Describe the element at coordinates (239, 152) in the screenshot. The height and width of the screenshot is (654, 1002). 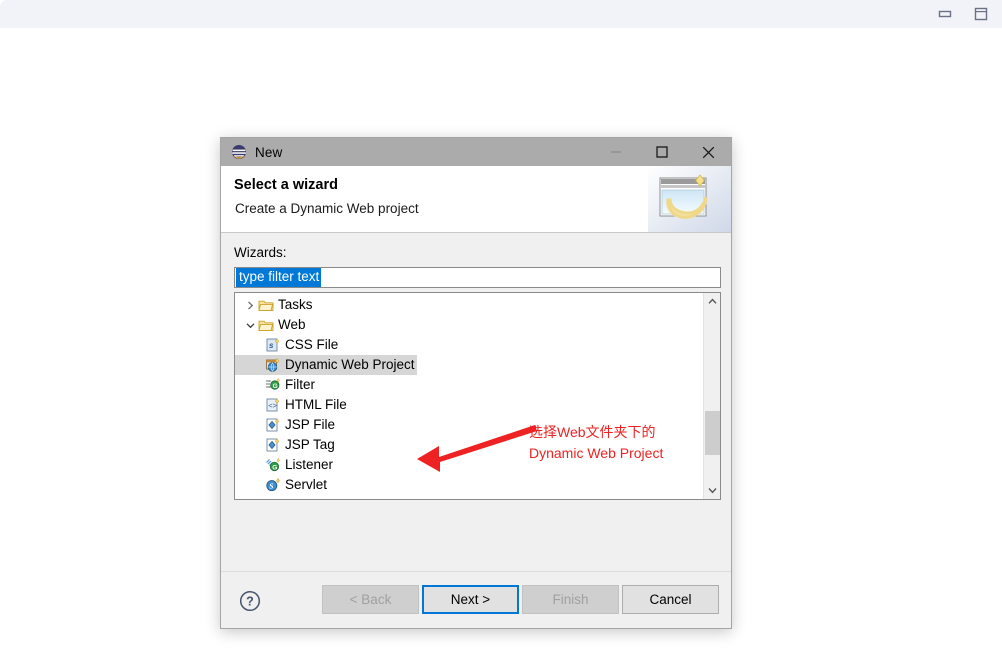
I see `eclipse-icon` at that location.